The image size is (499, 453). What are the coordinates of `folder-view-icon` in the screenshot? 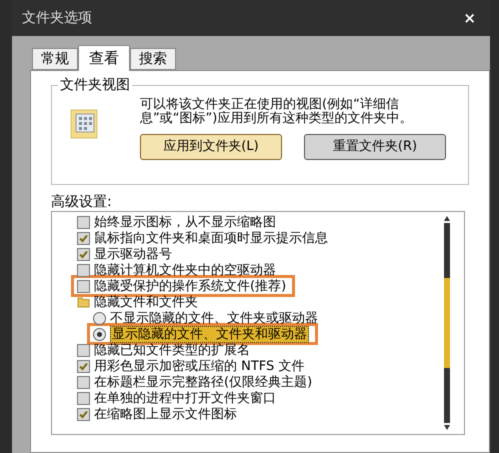 It's located at (85, 124).